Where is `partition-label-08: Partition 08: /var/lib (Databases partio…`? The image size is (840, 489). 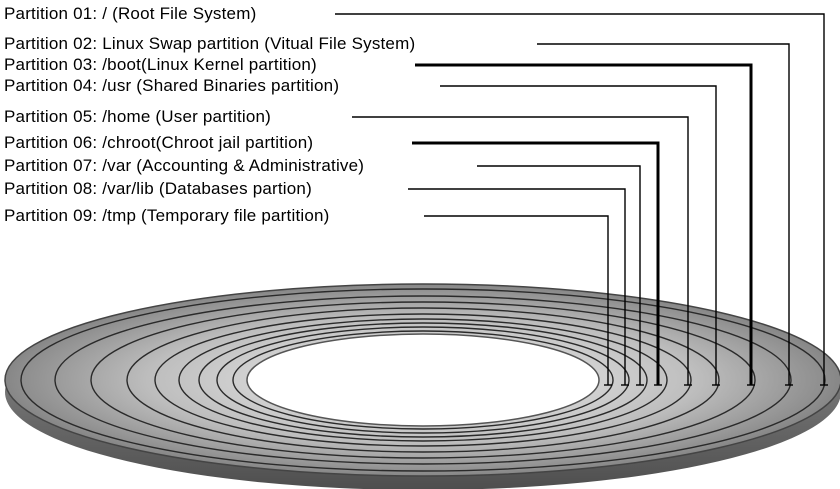 partition-label-08: Partition 08: /var/lib (Databases partio… is located at coordinates (158, 188).